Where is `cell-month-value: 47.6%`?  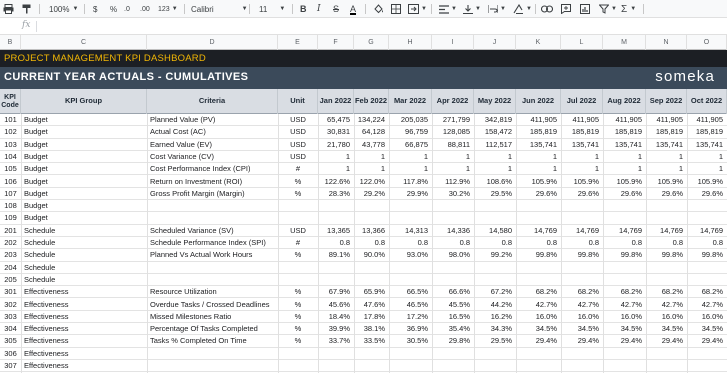
cell-month-value: 47.6% is located at coordinates (371, 305).